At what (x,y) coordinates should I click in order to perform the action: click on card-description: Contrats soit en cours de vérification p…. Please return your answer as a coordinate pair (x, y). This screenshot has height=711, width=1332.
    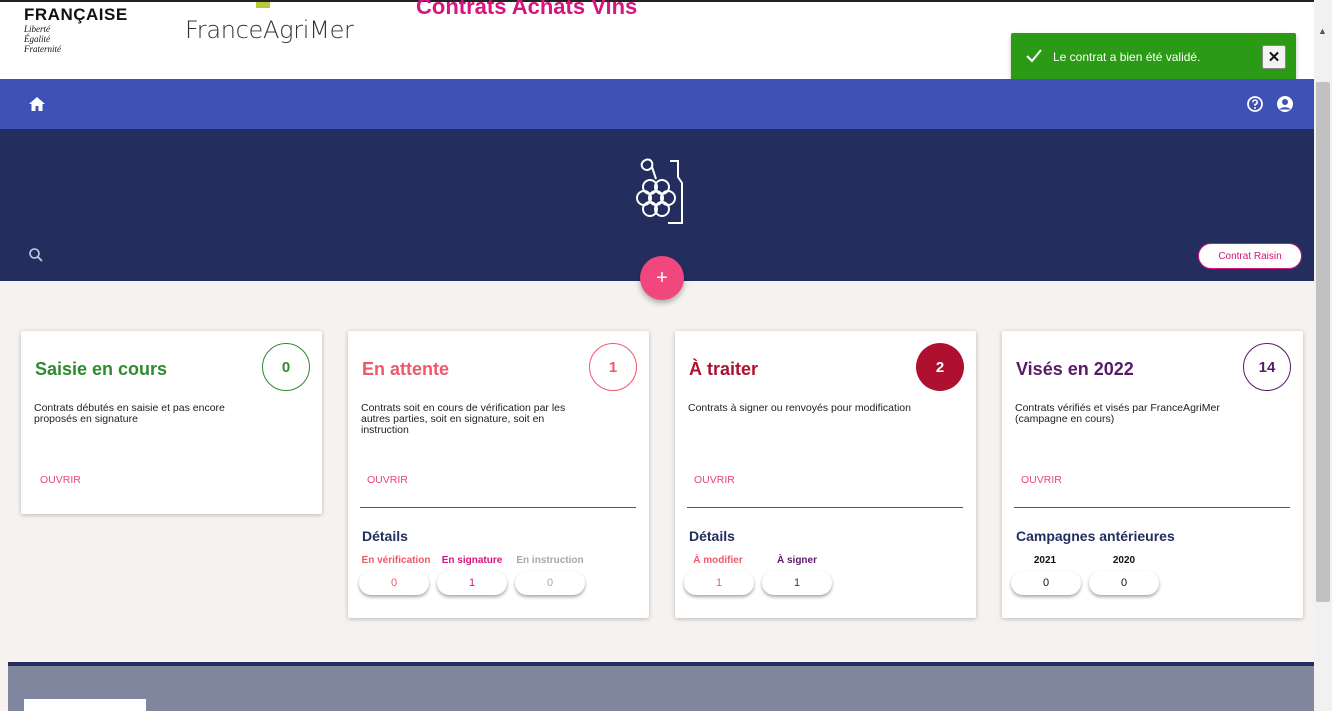
    Looking at the image, I should click on (463, 419).